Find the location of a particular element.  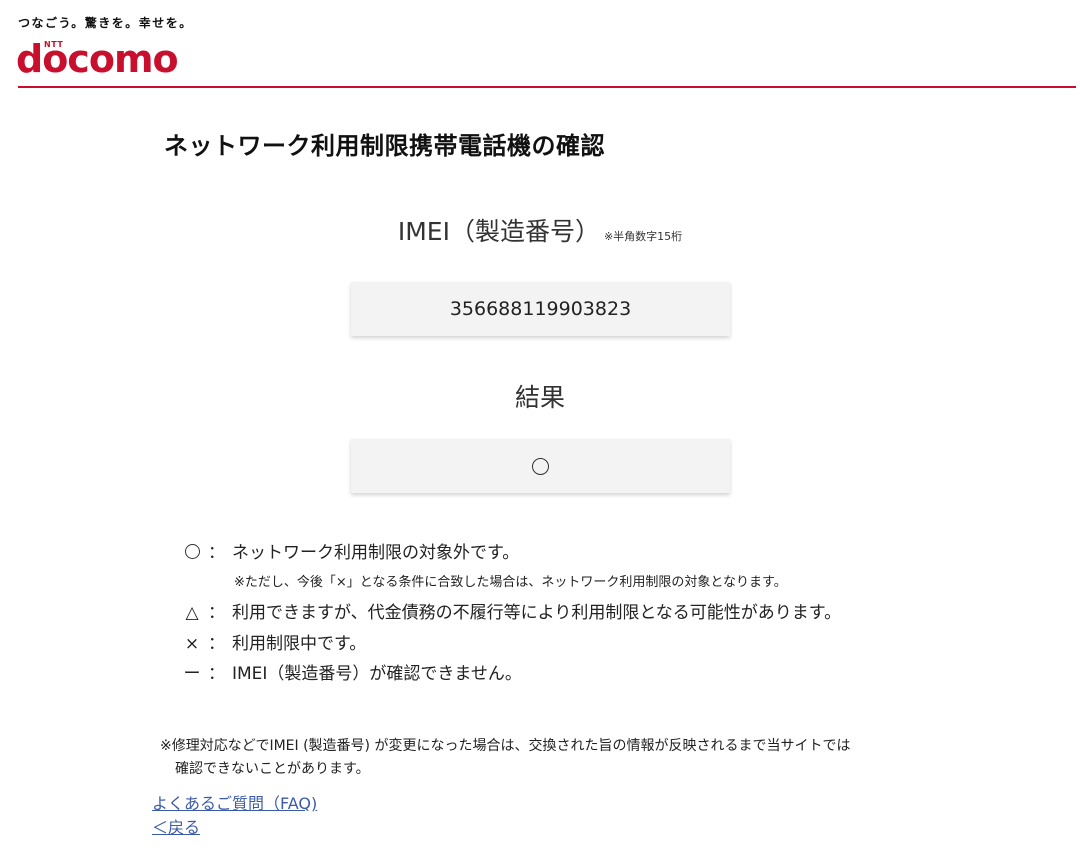

cross-icon: × is located at coordinates (192, 644).